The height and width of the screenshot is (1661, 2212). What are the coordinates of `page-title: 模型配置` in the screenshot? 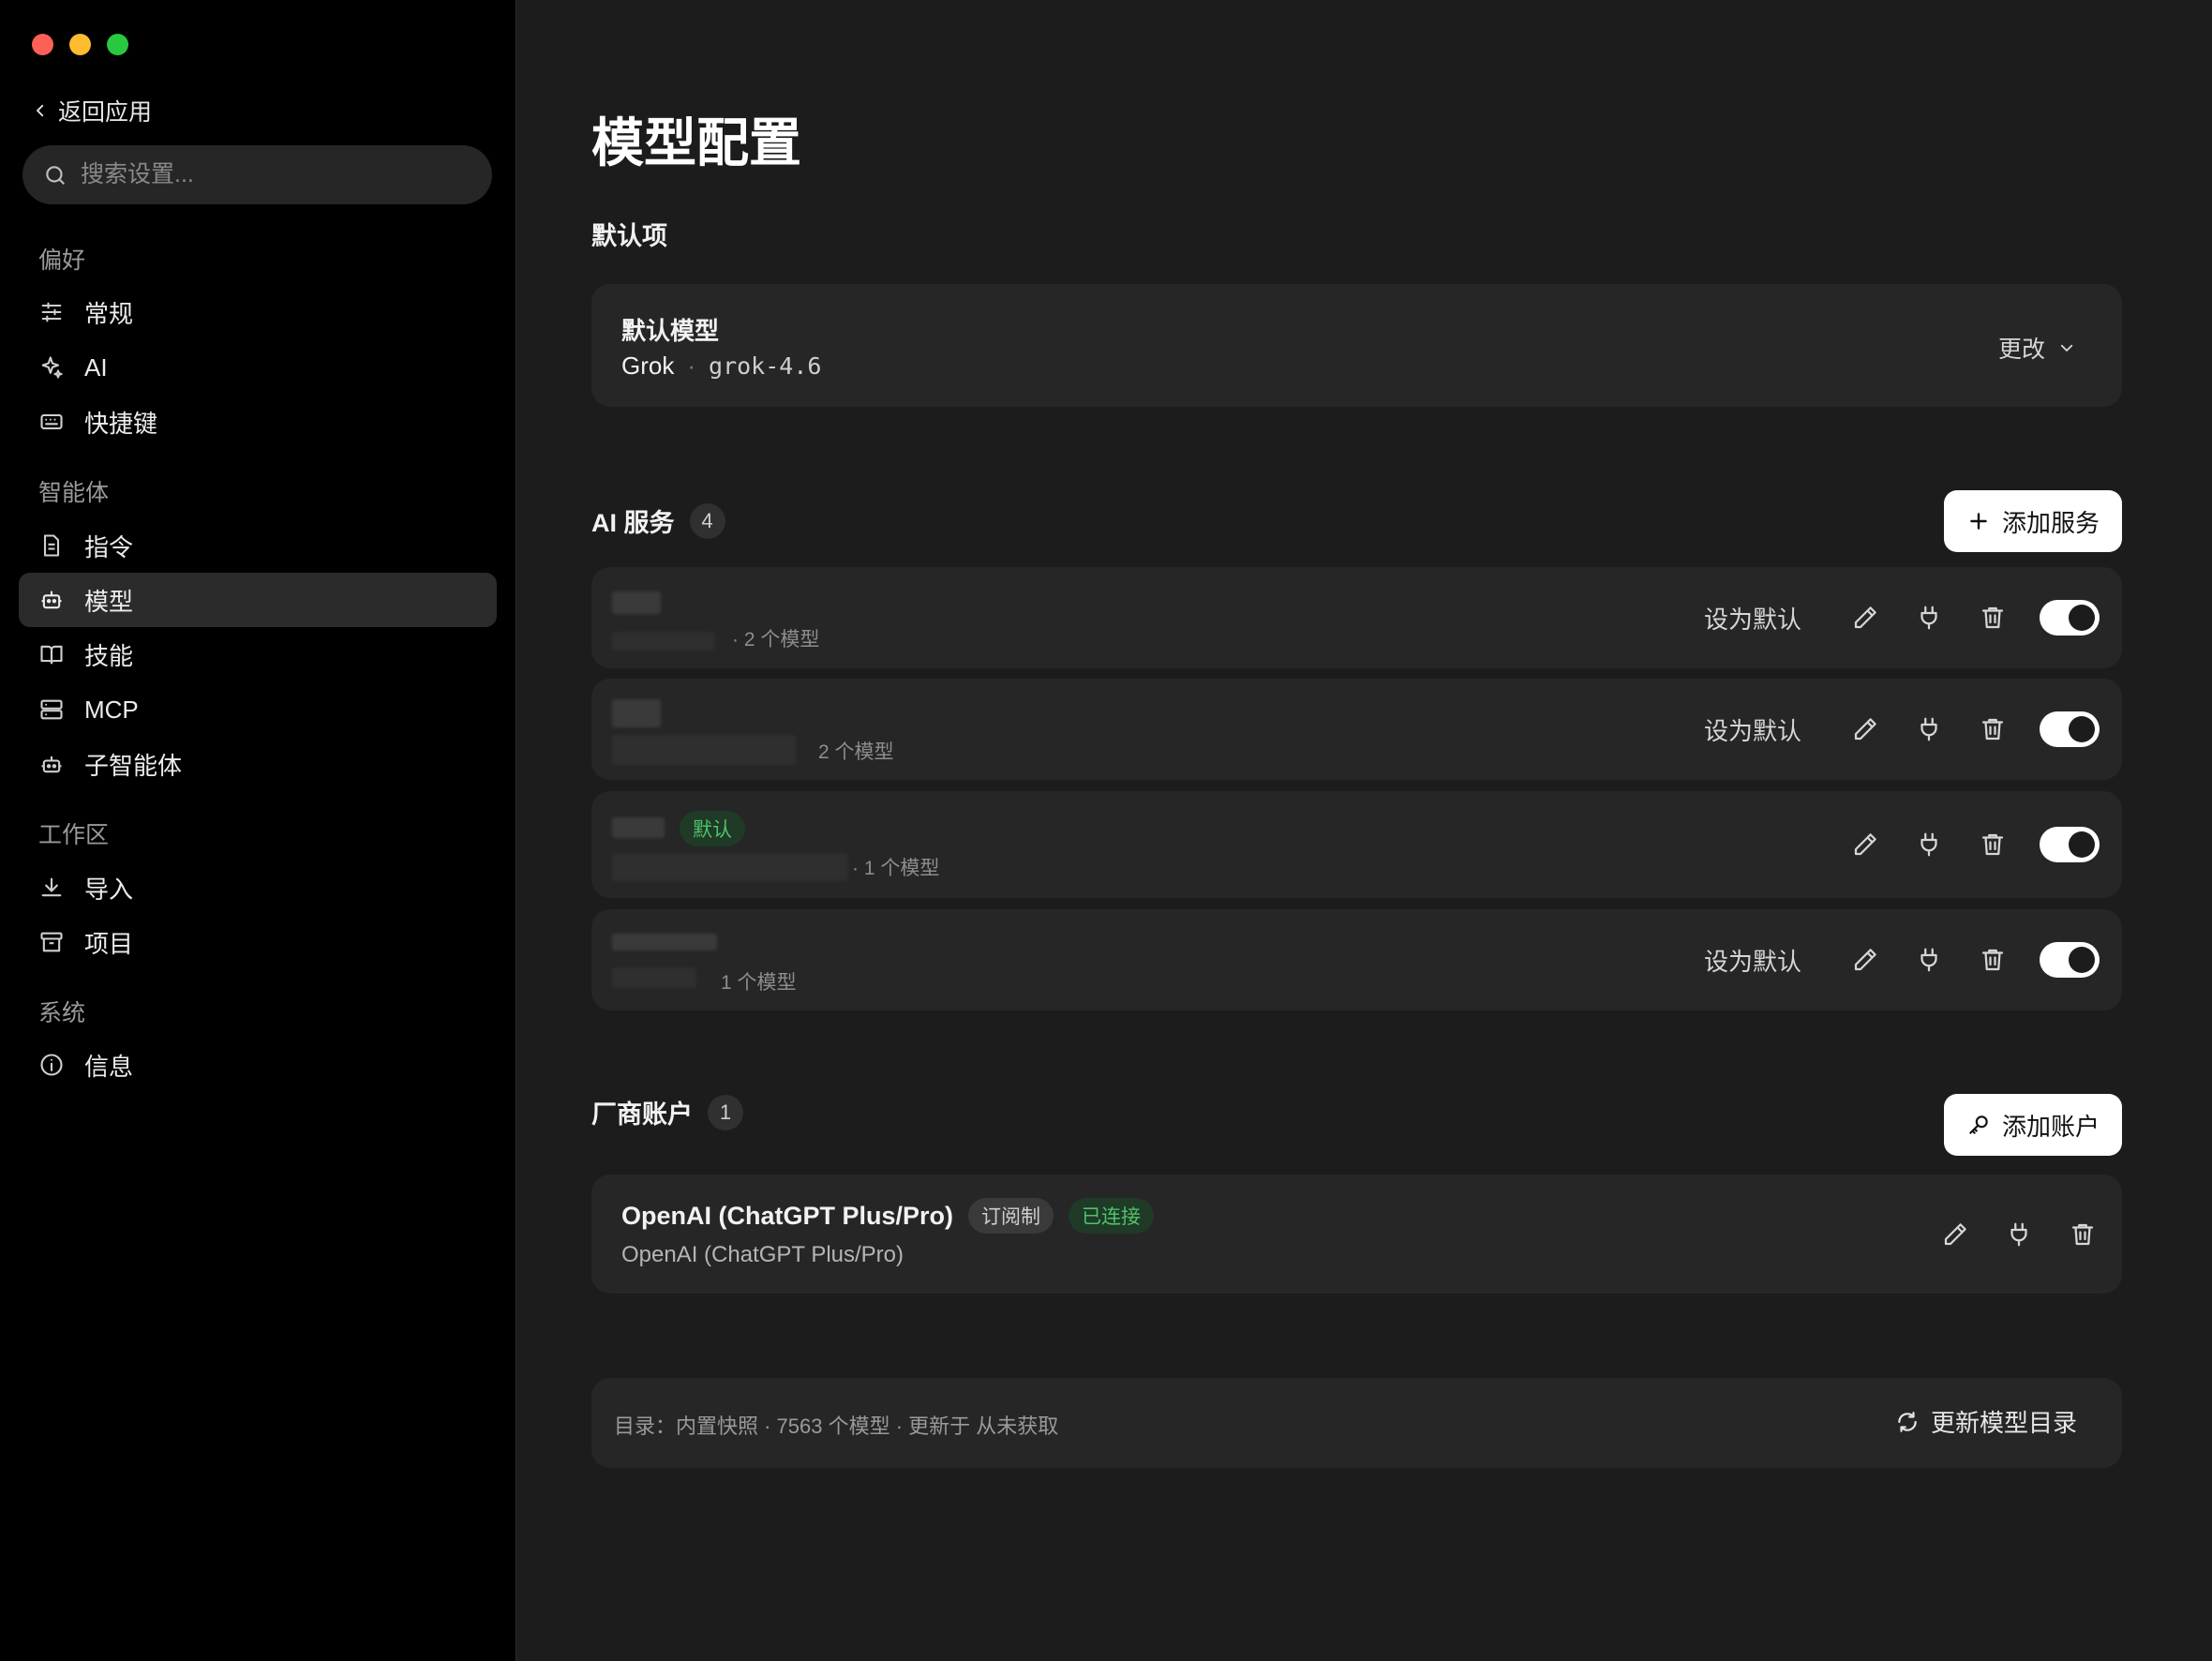 It's located at (696, 142).